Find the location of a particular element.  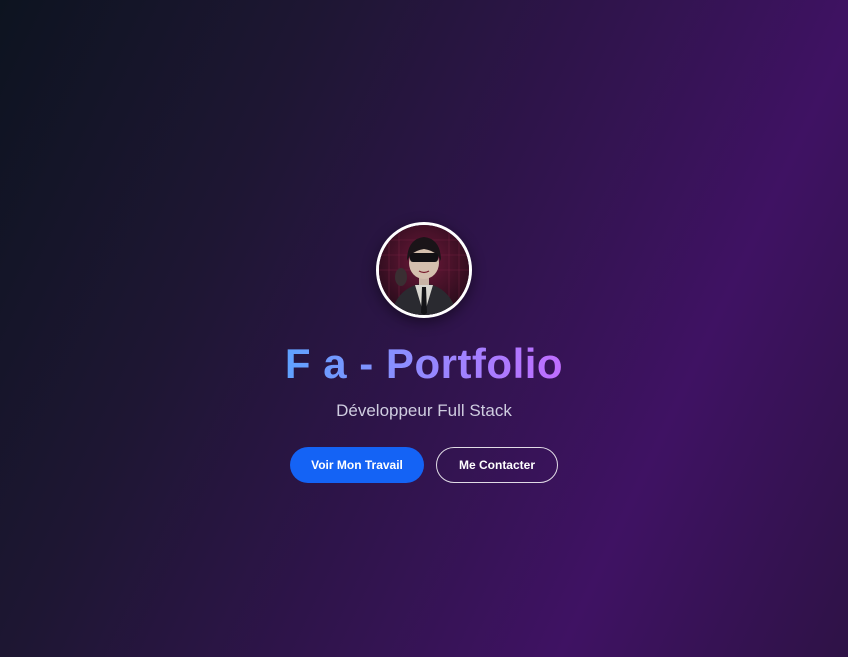

hero-buttons: Voir Mon Travail Me Contacter is located at coordinates (424, 465).